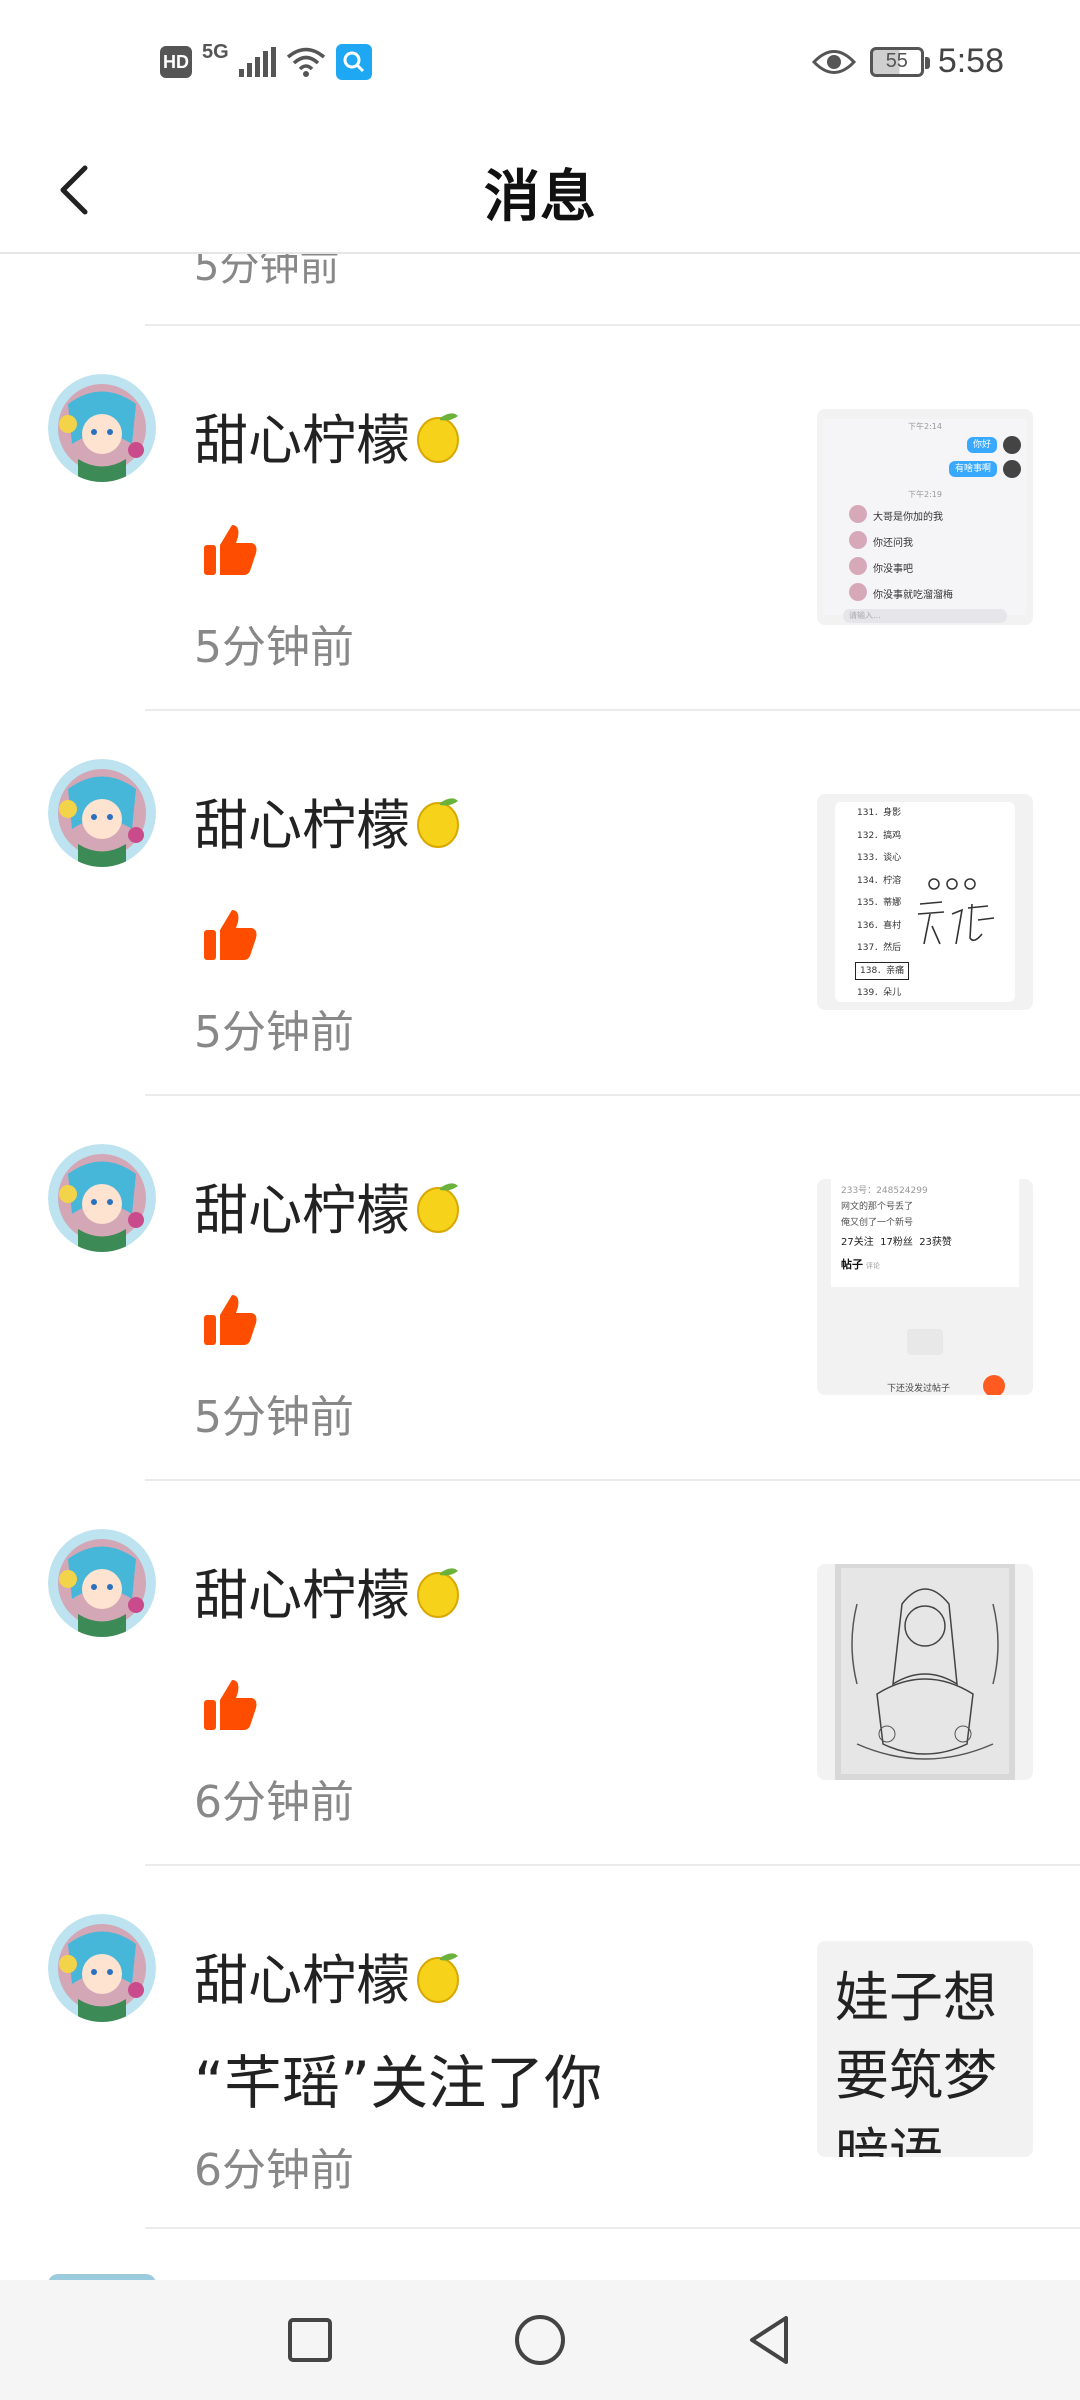  What do you see at coordinates (612, 2228) in the screenshot?
I see `divider` at bounding box center [612, 2228].